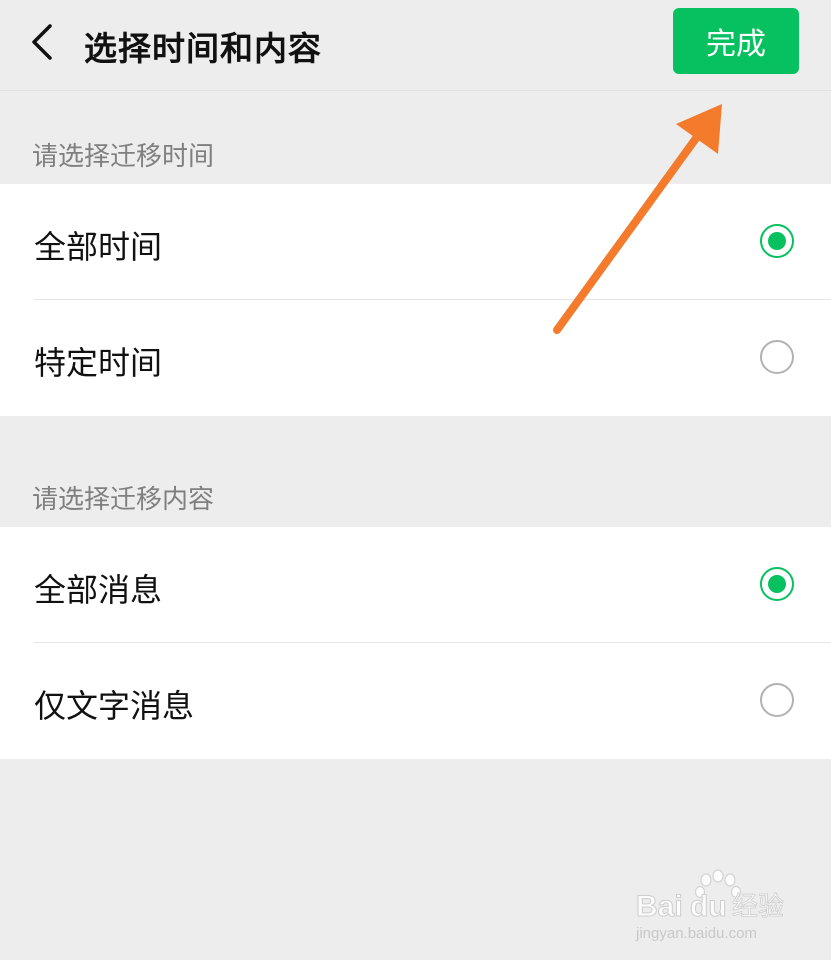 Image resolution: width=831 pixels, height=960 pixels. Describe the element at coordinates (415, 701) in the screenshot. I see `option-text-only-messages: 仅文字消息` at that location.